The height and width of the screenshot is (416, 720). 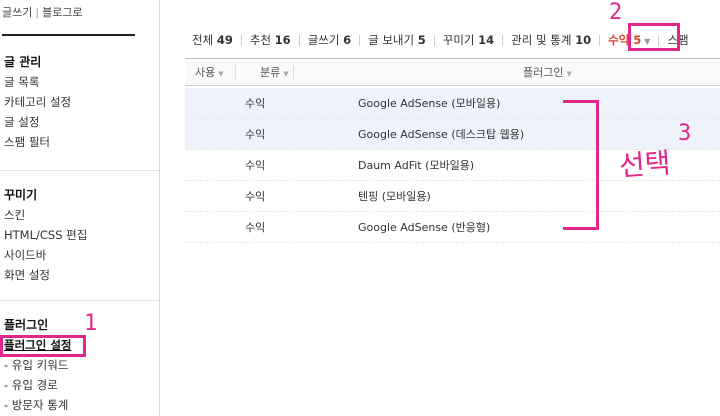 I want to click on sidebar-item-category-settings: 카테고리 설정, so click(x=37, y=102).